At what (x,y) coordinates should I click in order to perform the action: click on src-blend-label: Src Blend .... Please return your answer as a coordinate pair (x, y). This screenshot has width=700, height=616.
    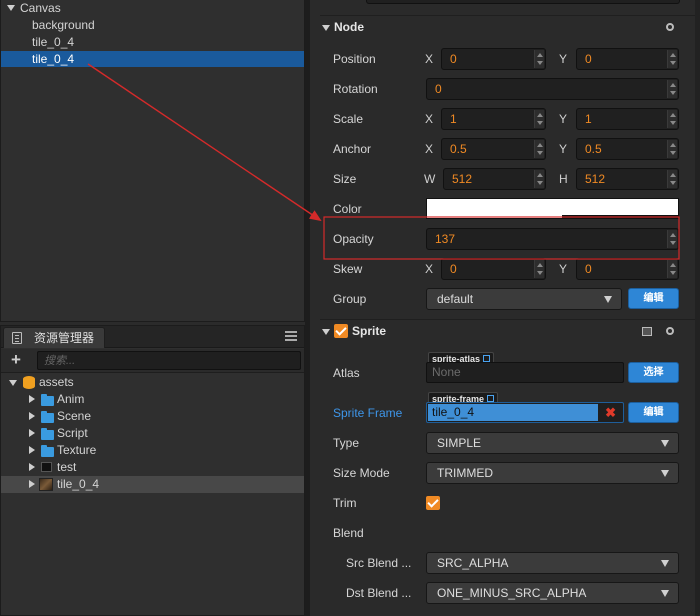
    Looking at the image, I should click on (379, 563).